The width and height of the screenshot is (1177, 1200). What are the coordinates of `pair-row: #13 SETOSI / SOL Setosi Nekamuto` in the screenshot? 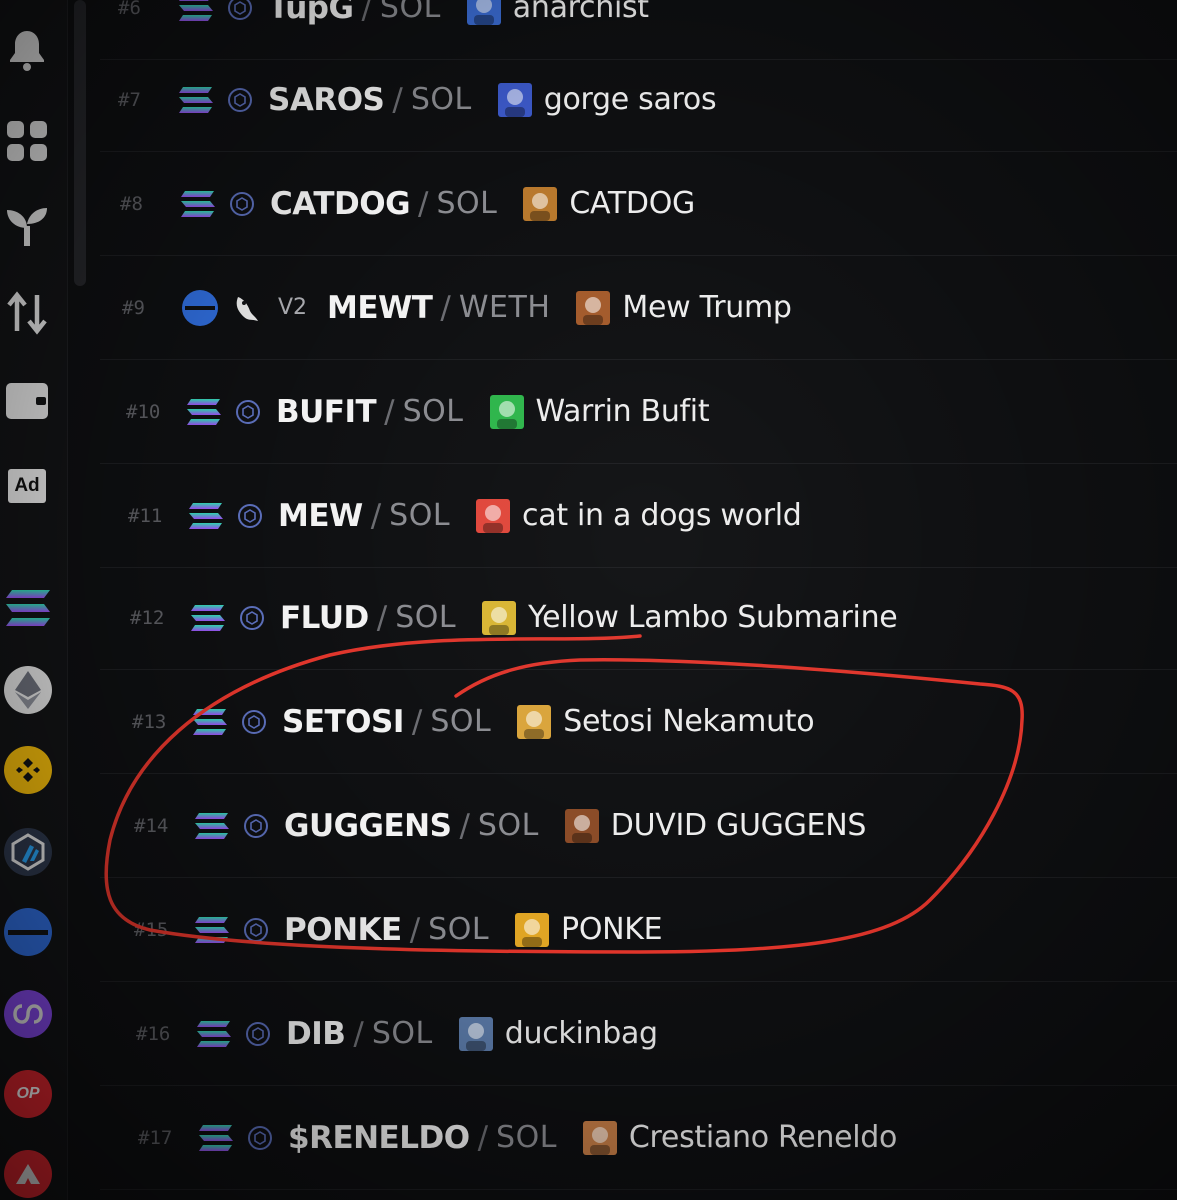 It's located at (638, 722).